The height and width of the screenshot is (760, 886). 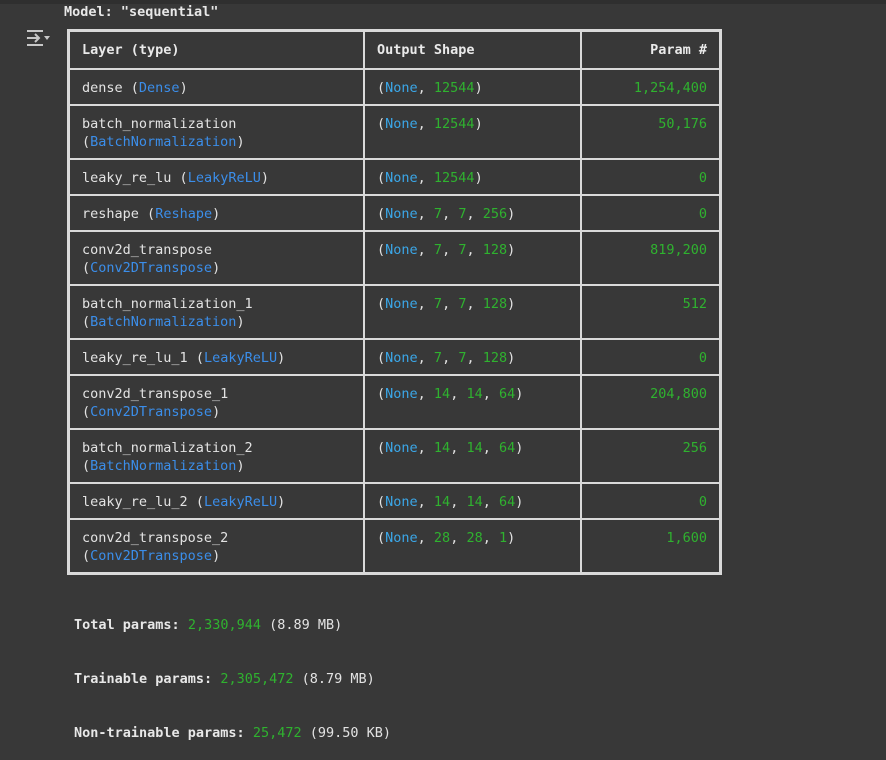 I want to click on non-trainable-params-size: (99.50 KB), so click(x=350, y=733).